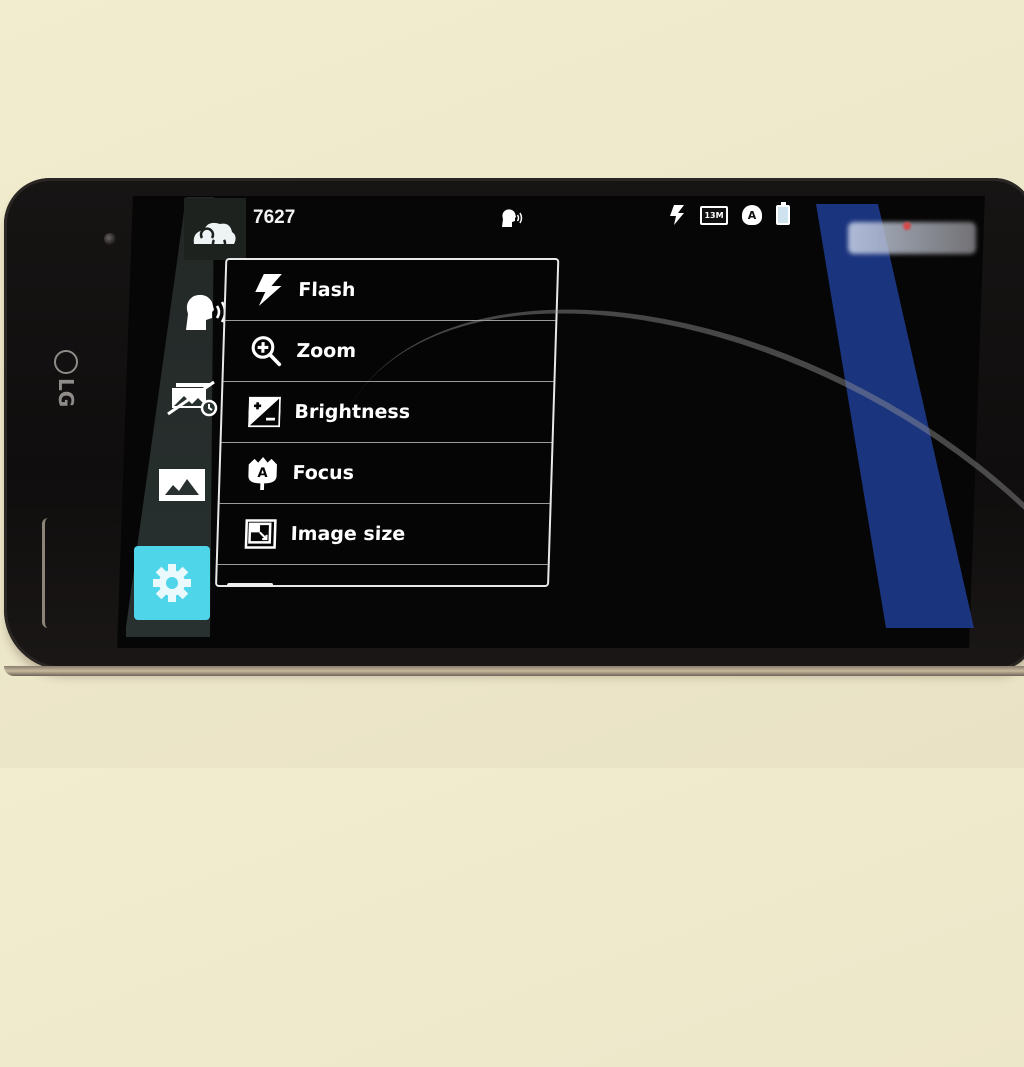 The height and width of the screenshot is (1067, 1024). I want to click on gallery-icon, so click(182, 485).